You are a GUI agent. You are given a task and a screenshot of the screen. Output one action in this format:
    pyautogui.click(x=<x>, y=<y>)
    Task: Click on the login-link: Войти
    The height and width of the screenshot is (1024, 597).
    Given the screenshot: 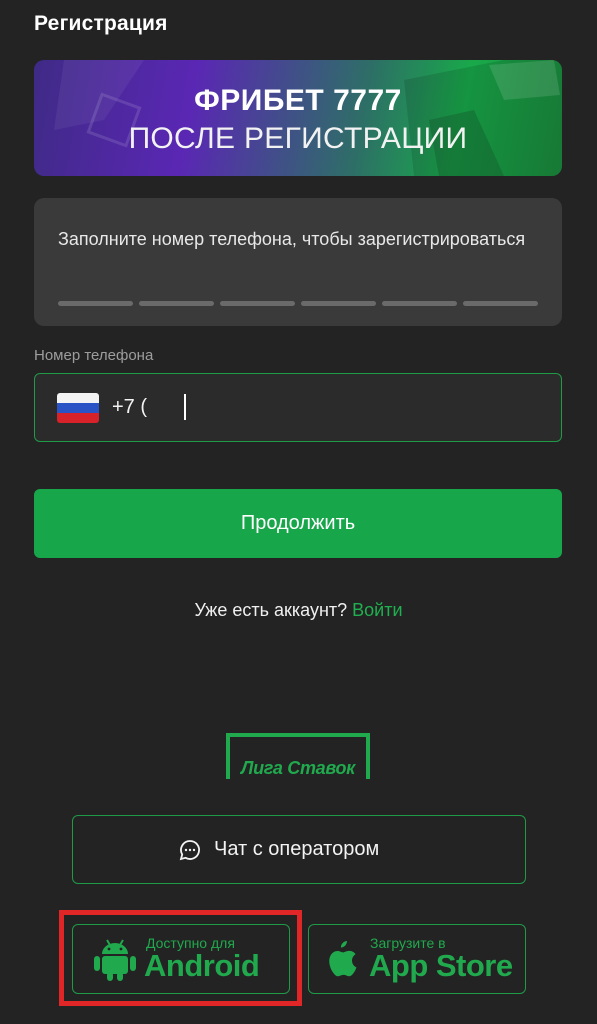 What is the action you would take?
    pyautogui.click(x=377, y=610)
    